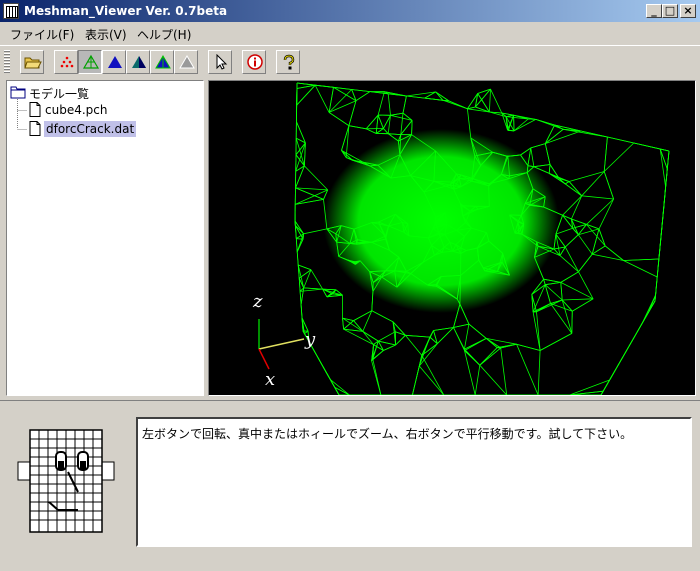 This screenshot has width=700, height=571. I want to click on gray-icon, so click(187, 62).